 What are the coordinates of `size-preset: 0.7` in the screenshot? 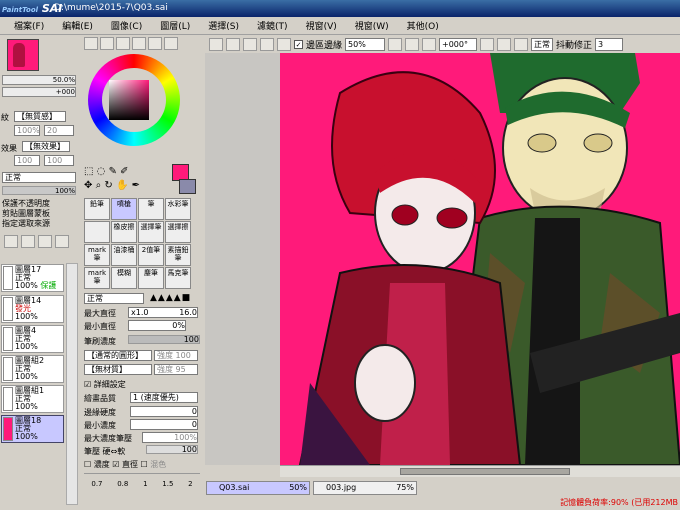 It's located at (96, 484).